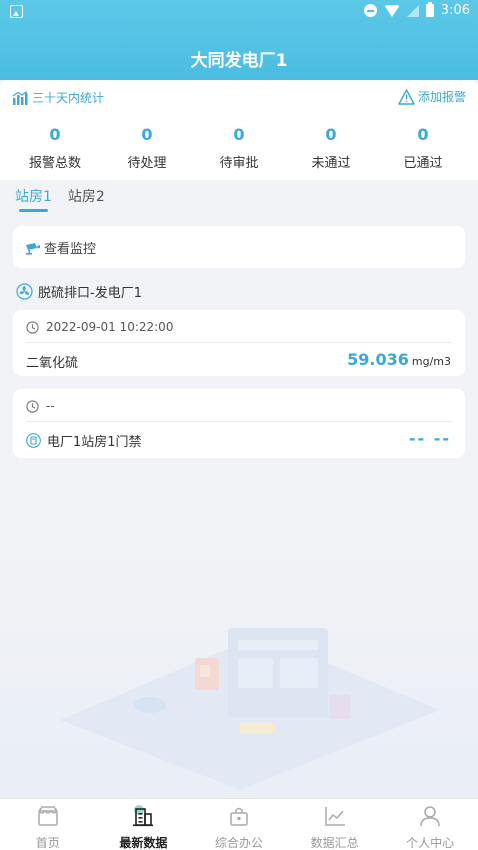 This screenshot has width=478, height=850. I want to click on nav-latest-data: 最新数据, so click(144, 824).